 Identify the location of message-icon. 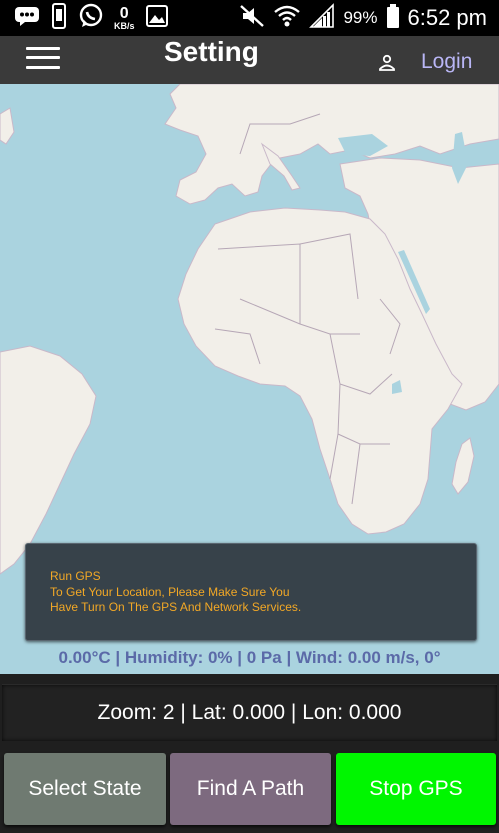
(27, 18).